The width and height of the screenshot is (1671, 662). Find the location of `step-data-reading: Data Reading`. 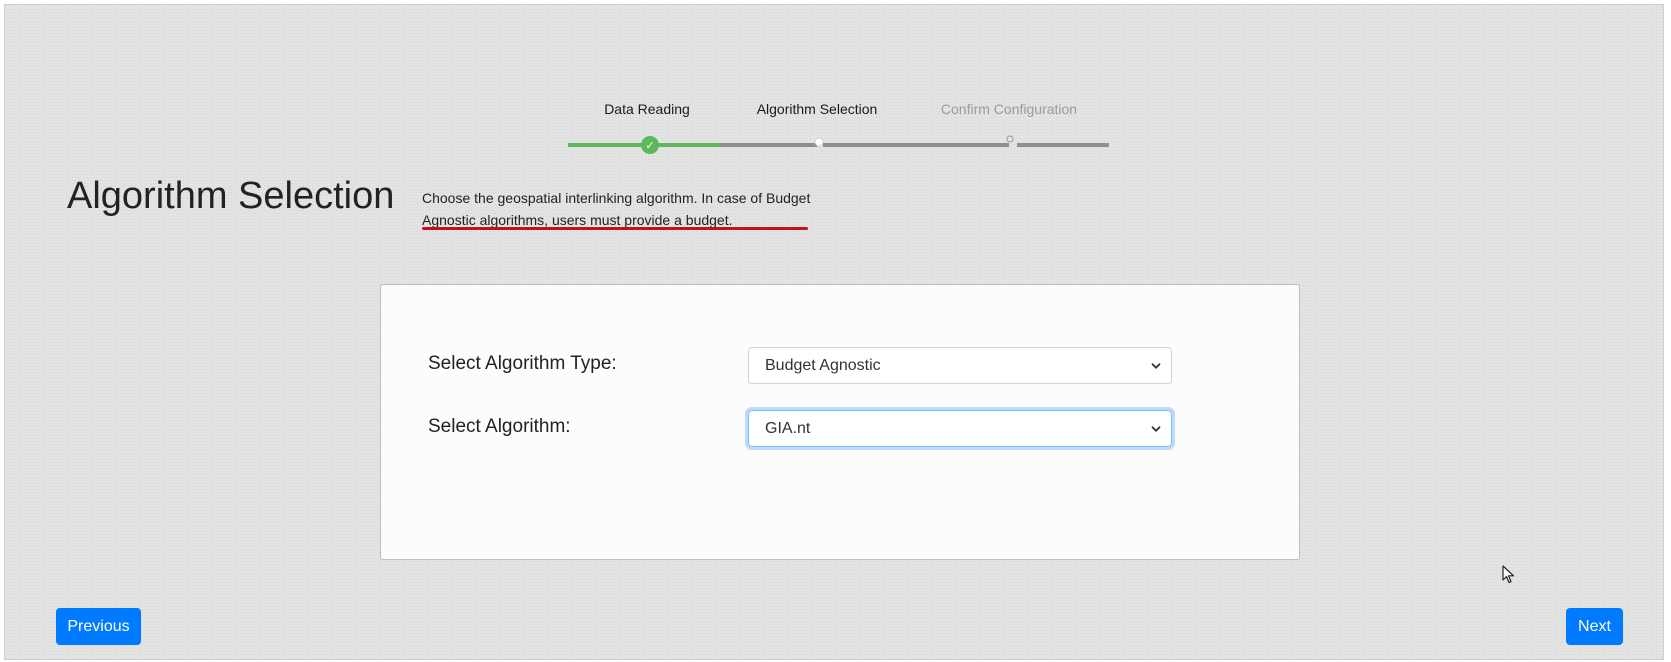

step-data-reading: Data Reading is located at coordinates (647, 109).